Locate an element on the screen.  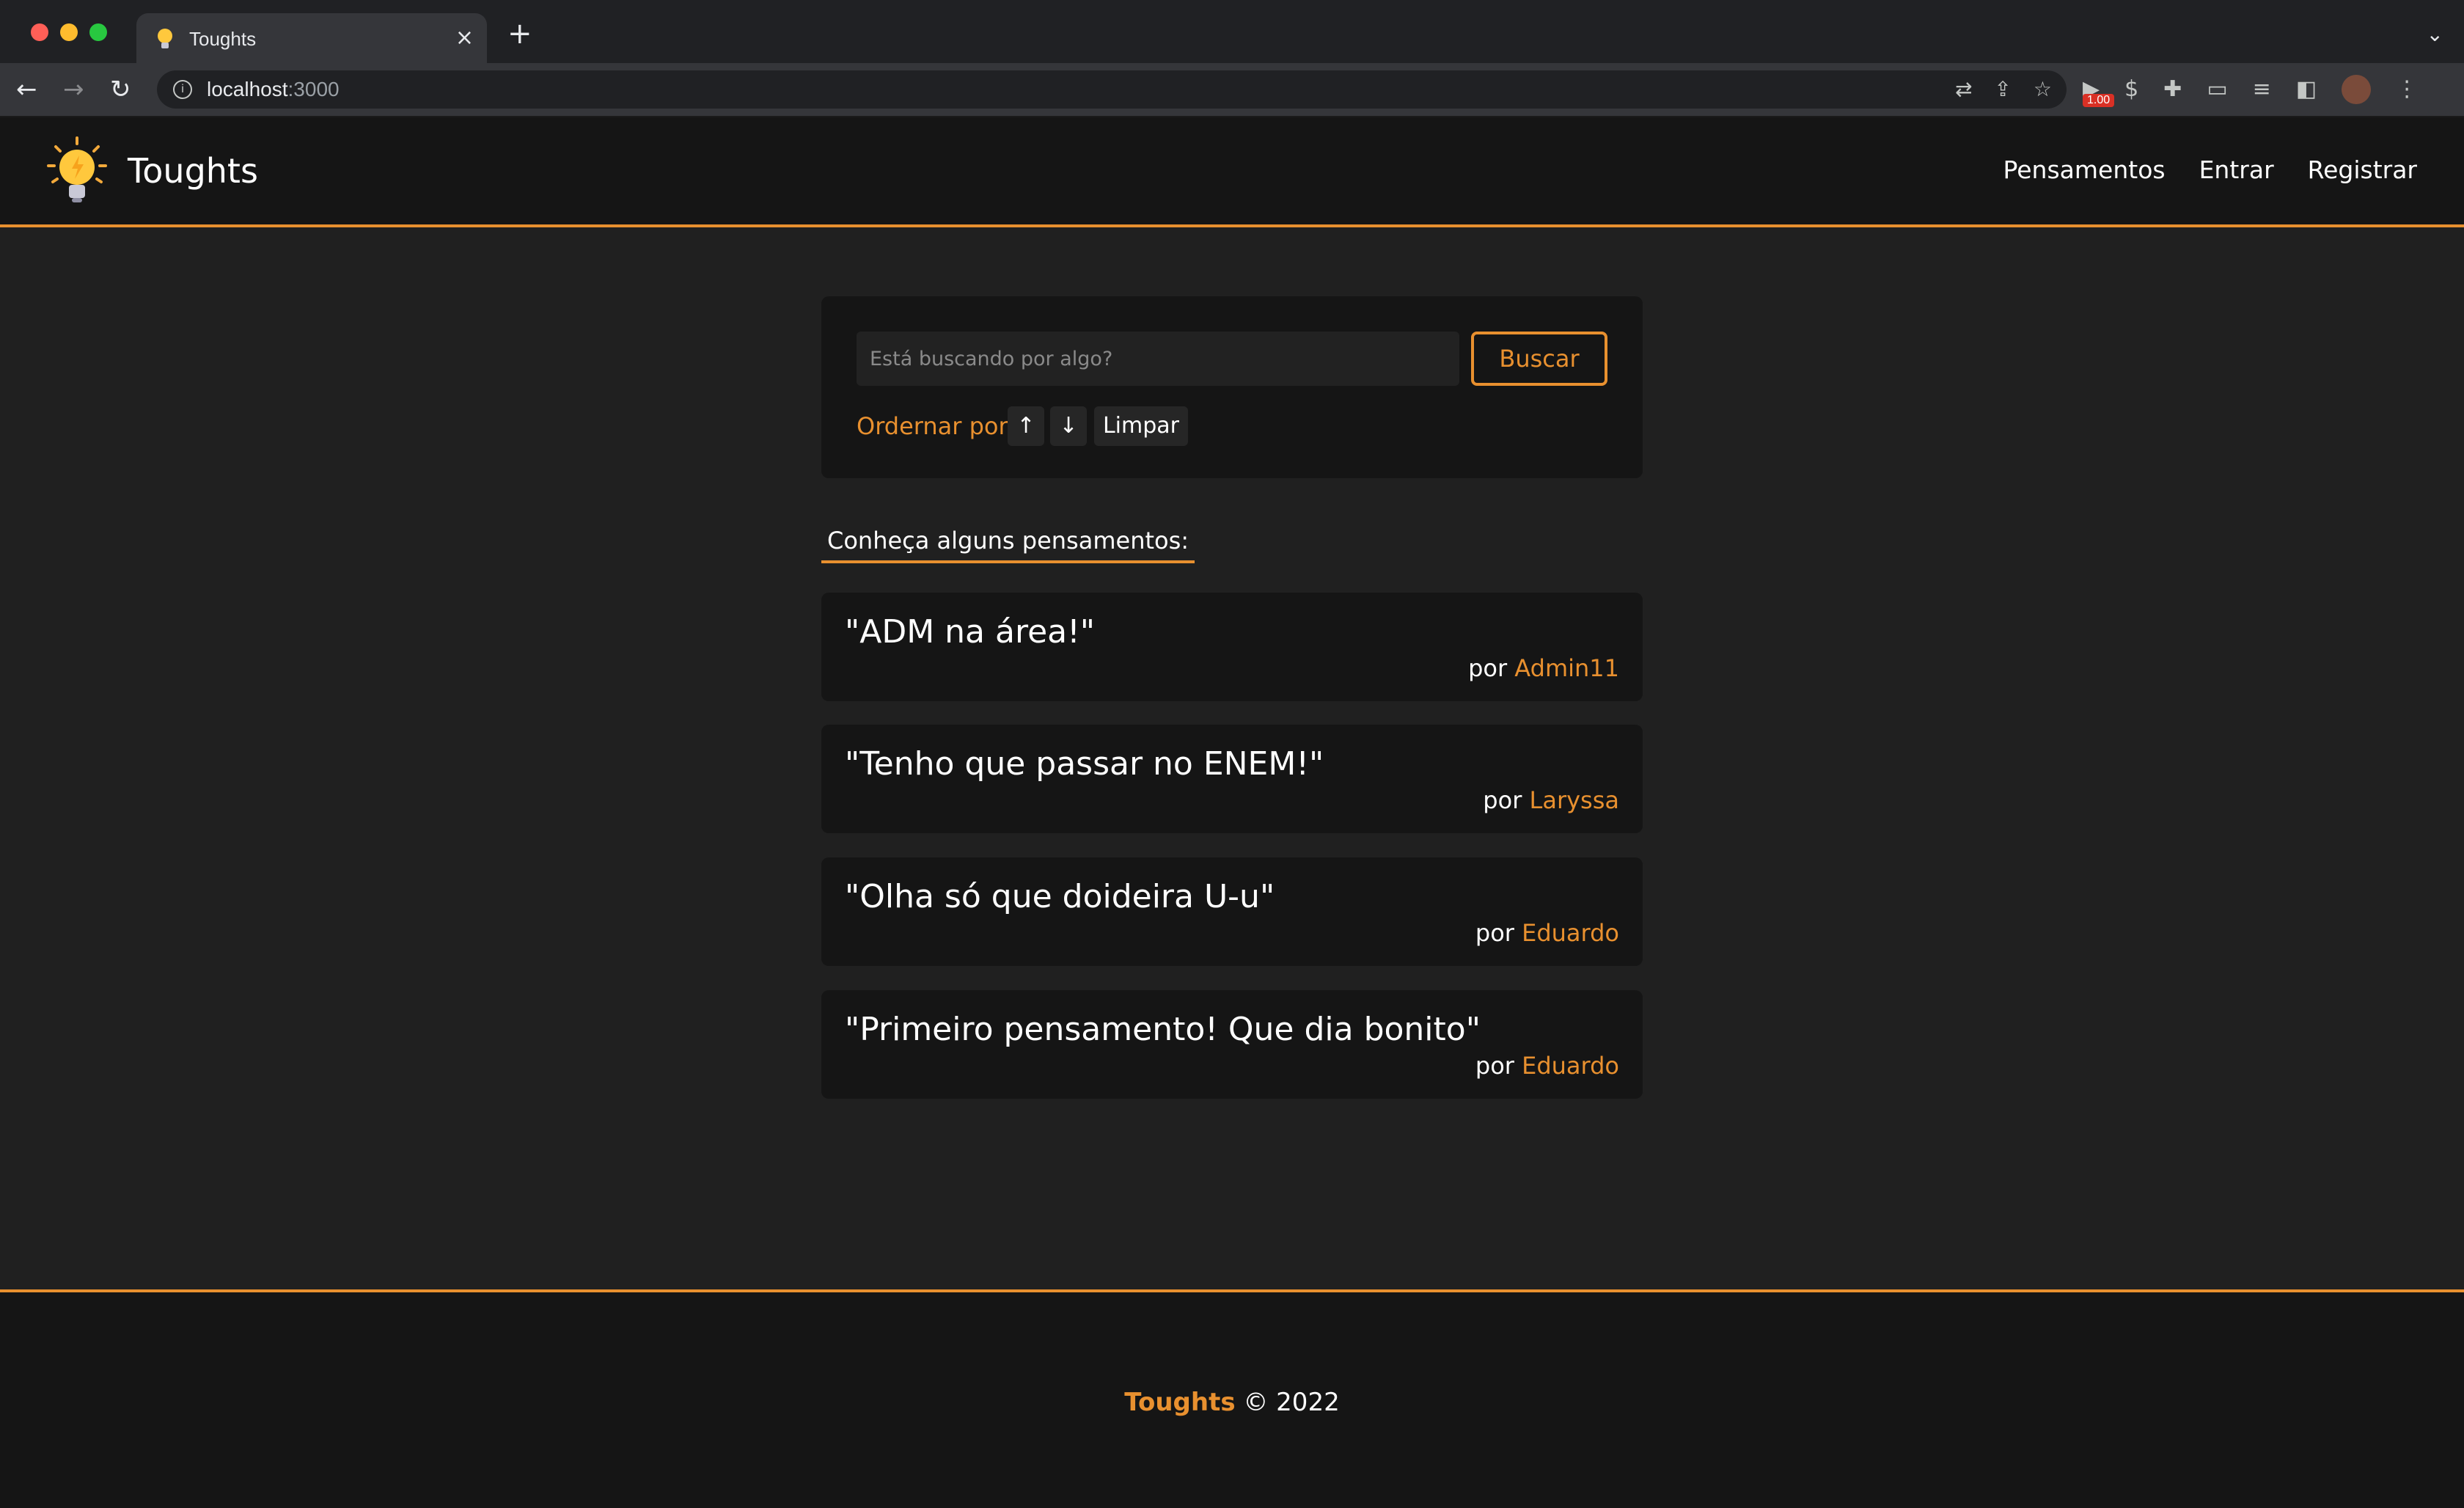
dollar-extension-icon: $ is located at coordinates (2131, 89).